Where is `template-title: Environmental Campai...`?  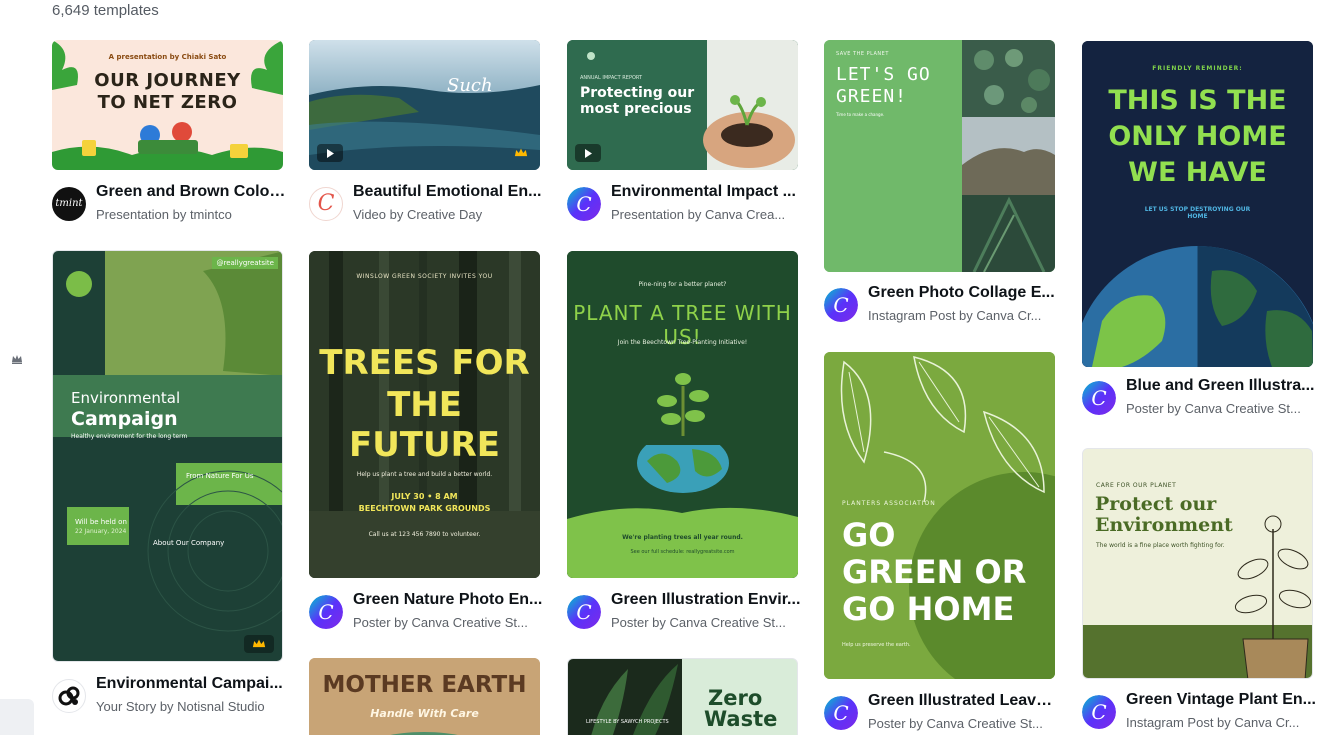
template-title: Environmental Campai... is located at coordinates (191, 684).